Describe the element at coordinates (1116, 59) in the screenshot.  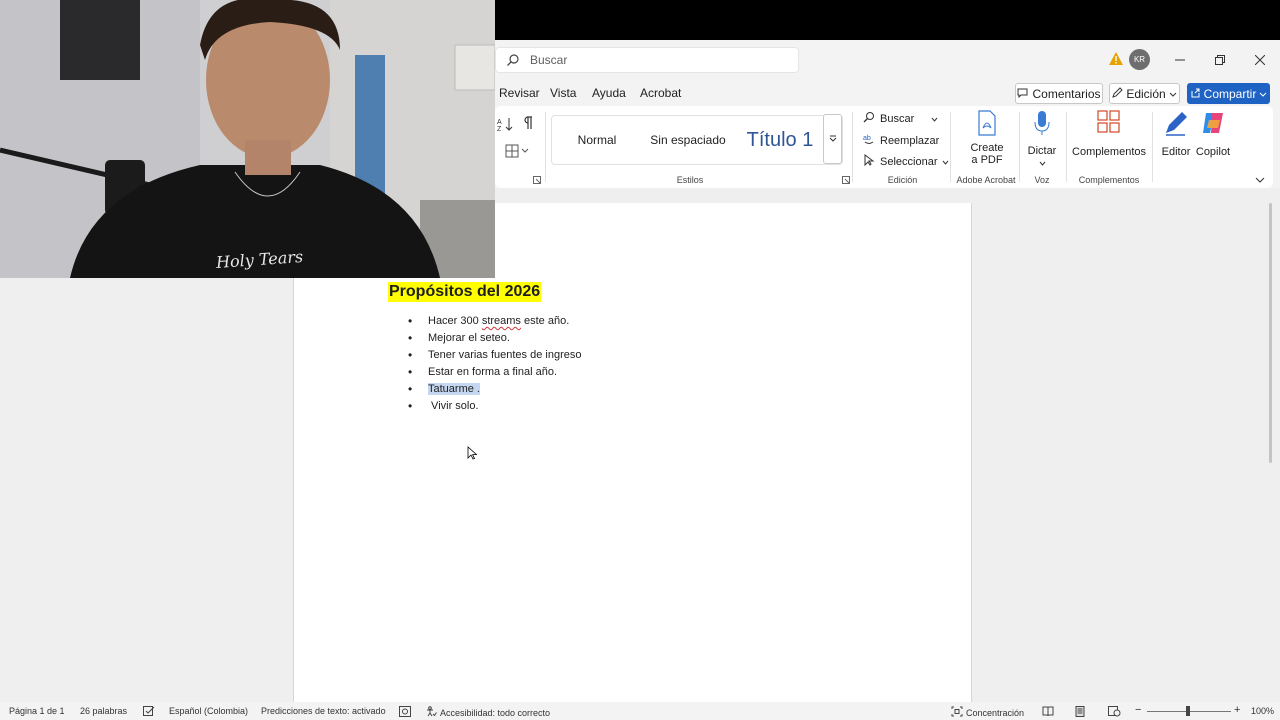
I see `warning-icon` at that location.